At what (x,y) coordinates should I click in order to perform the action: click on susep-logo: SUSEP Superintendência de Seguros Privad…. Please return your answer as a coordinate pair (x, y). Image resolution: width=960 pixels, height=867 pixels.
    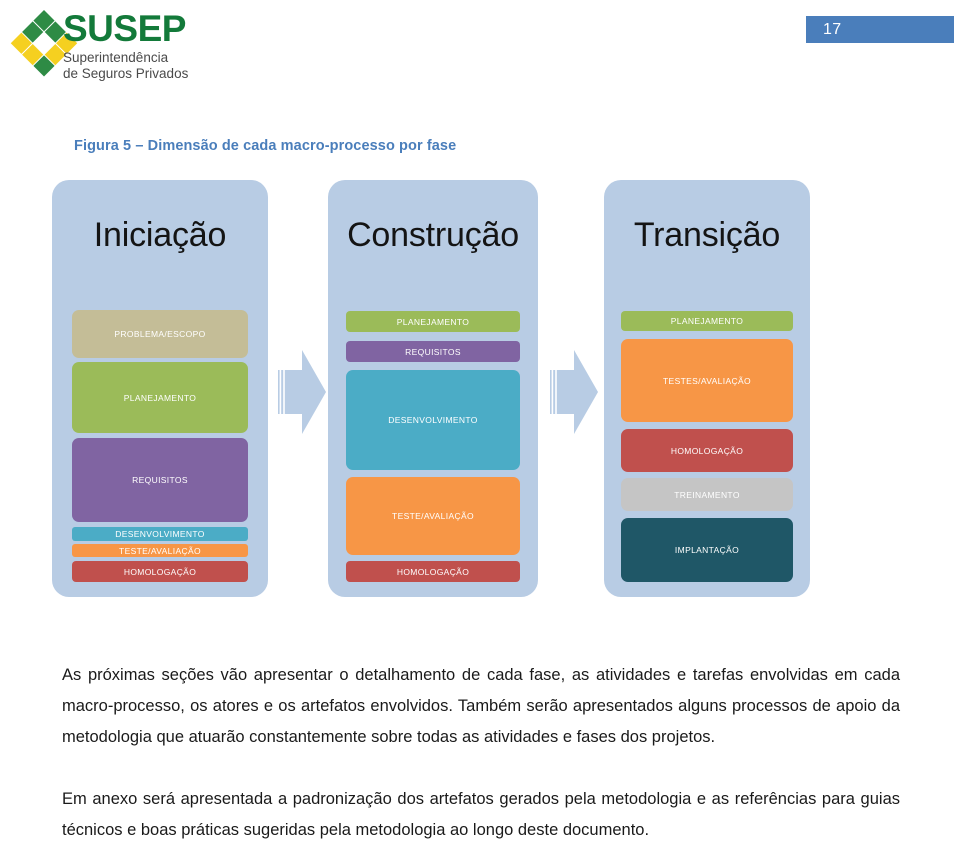
    Looking at the image, I should click on (118, 46).